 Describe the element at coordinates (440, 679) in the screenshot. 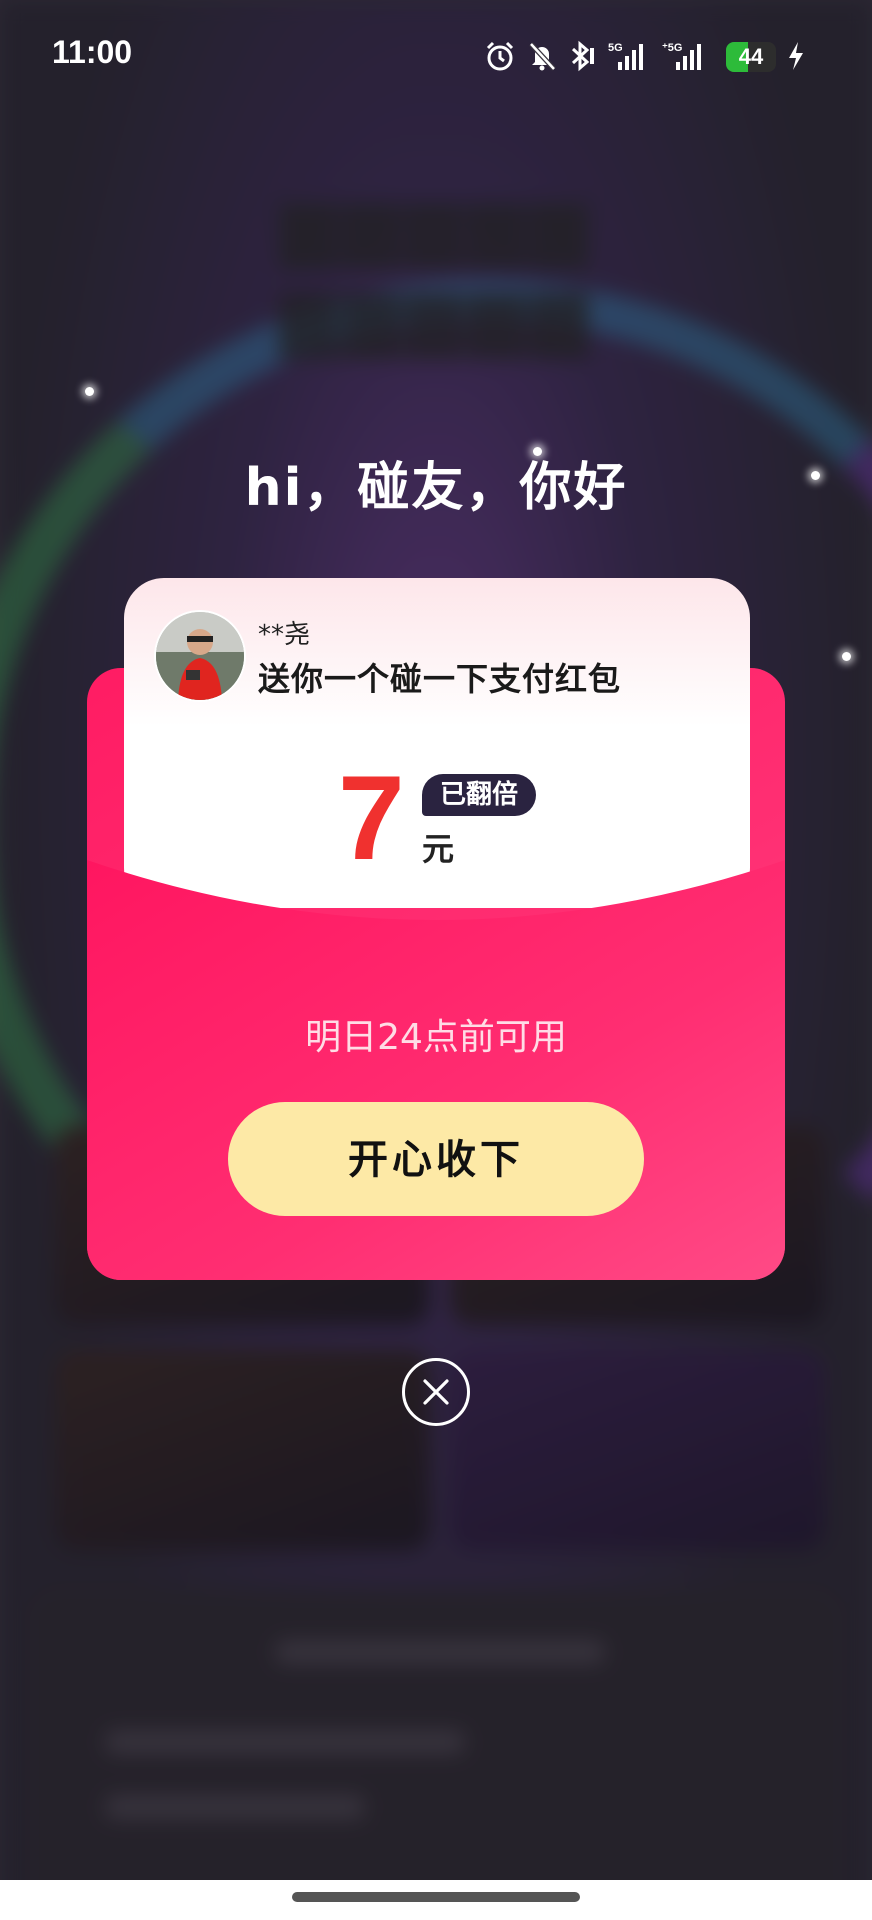

I see `gift-message: 送你一个碰一下支付红包` at that location.